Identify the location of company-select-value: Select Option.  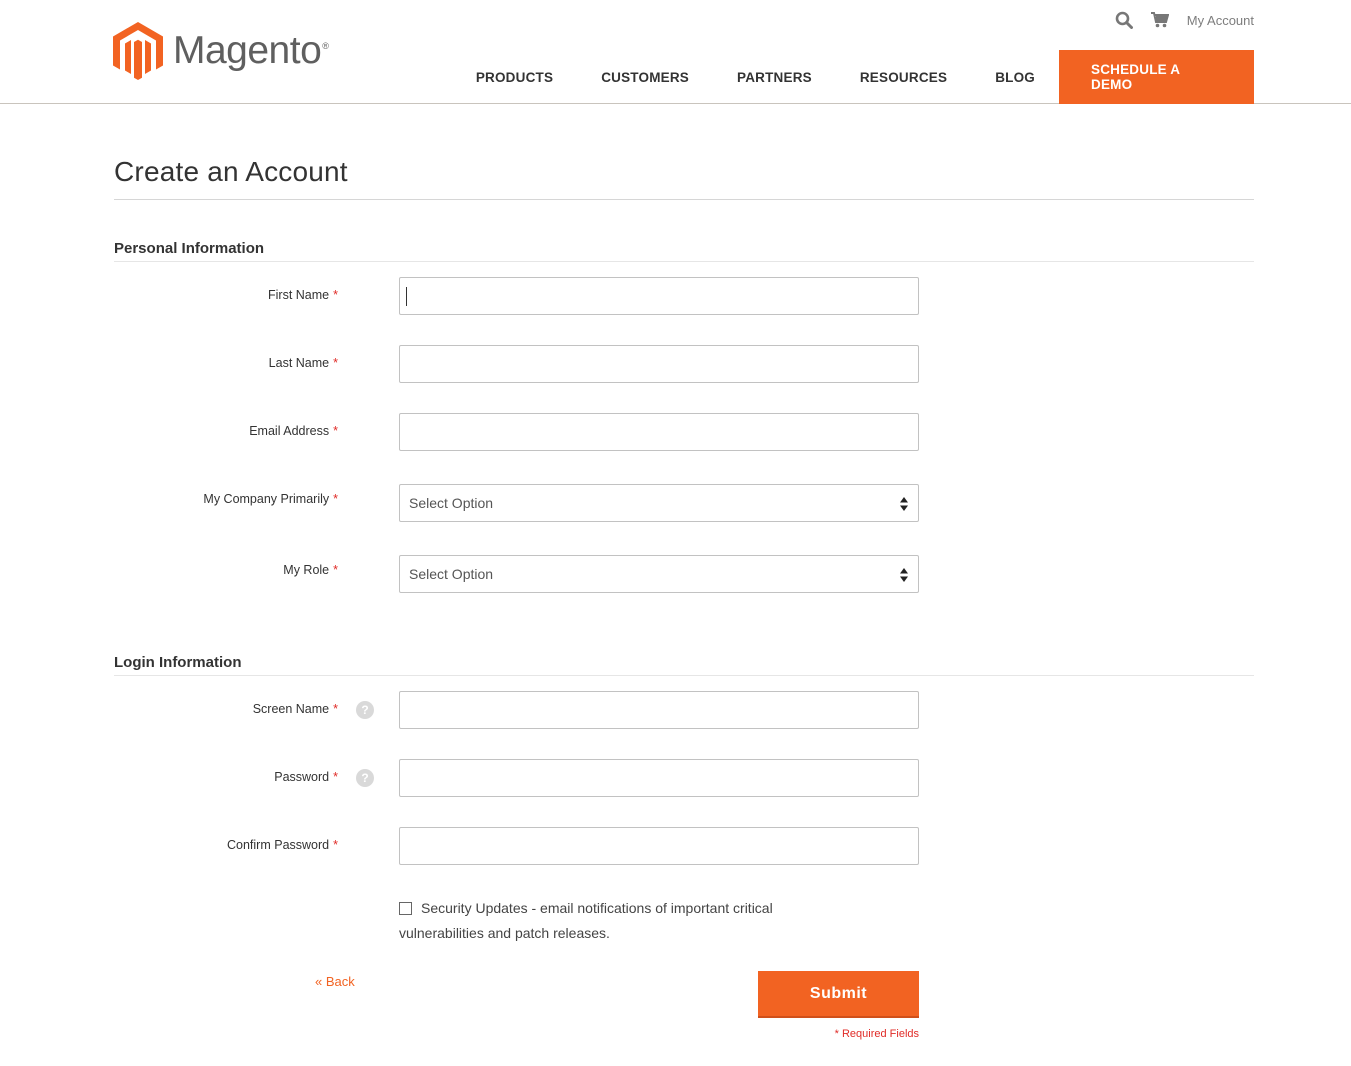
(451, 503).